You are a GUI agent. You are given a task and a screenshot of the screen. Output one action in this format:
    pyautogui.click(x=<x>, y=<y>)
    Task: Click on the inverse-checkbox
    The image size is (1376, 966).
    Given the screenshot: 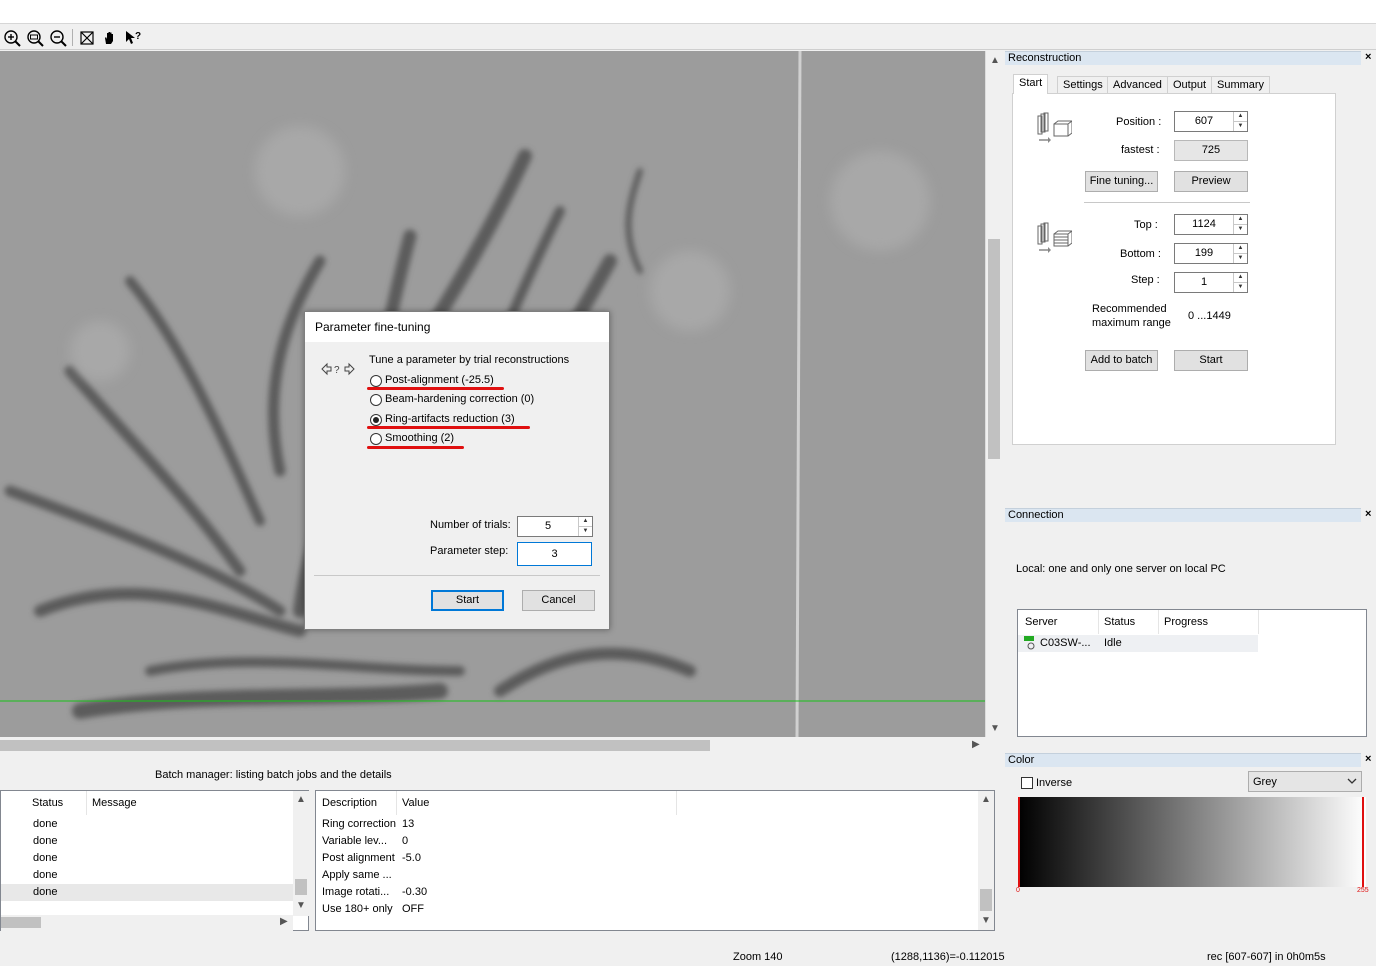 What is the action you would take?
    pyautogui.click(x=1027, y=783)
    